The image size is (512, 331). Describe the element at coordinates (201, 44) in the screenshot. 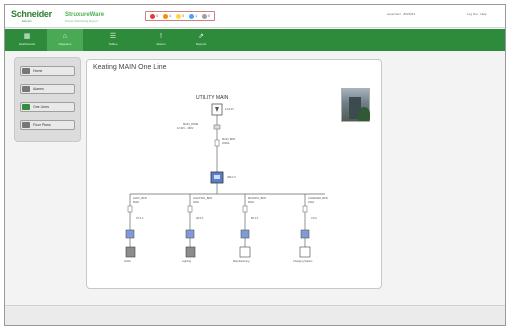

I see `nav-label: Reports` at that location.